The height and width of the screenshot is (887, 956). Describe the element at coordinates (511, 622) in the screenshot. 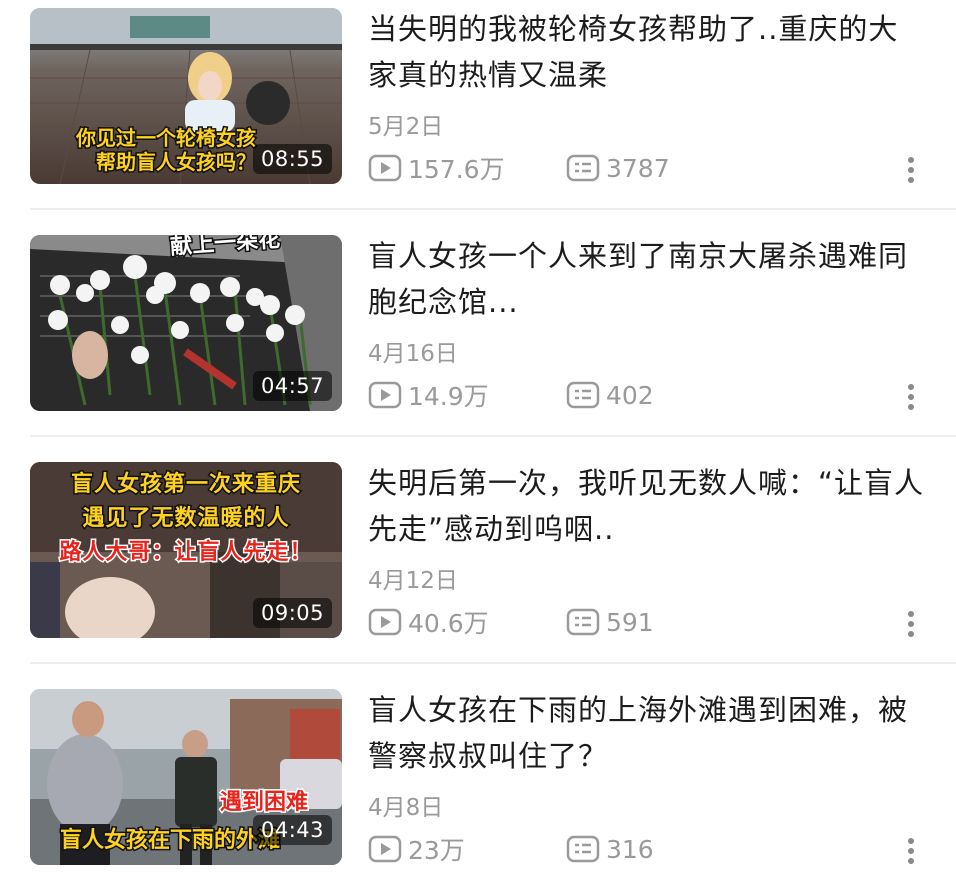

I see `video-stats: 40.6万 591` at that location.